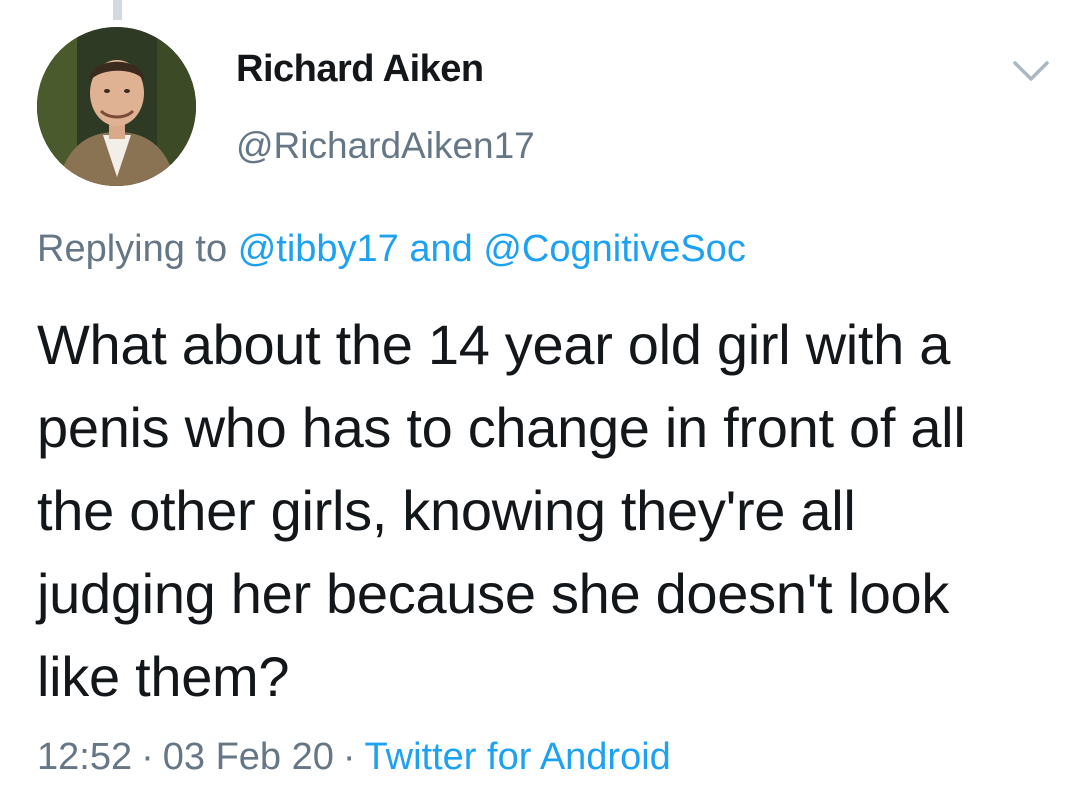 The width and height of the screenshot is (1075, 803). Describe the element at coordinates (1031, 71) in the screenshot. I see `chevron-down-icon` at that location.